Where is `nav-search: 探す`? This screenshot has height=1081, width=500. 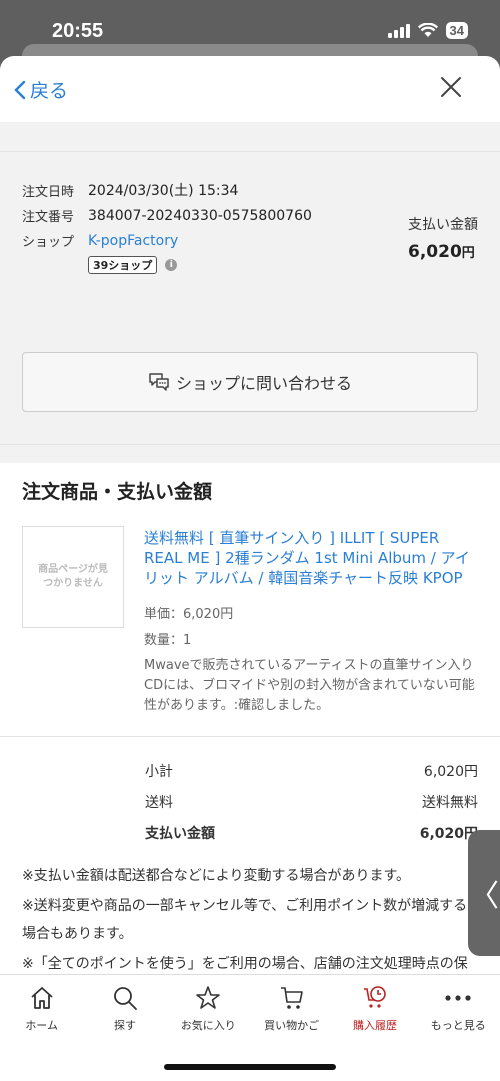
nav-search: 探す is located at coordinates (125, 1009).